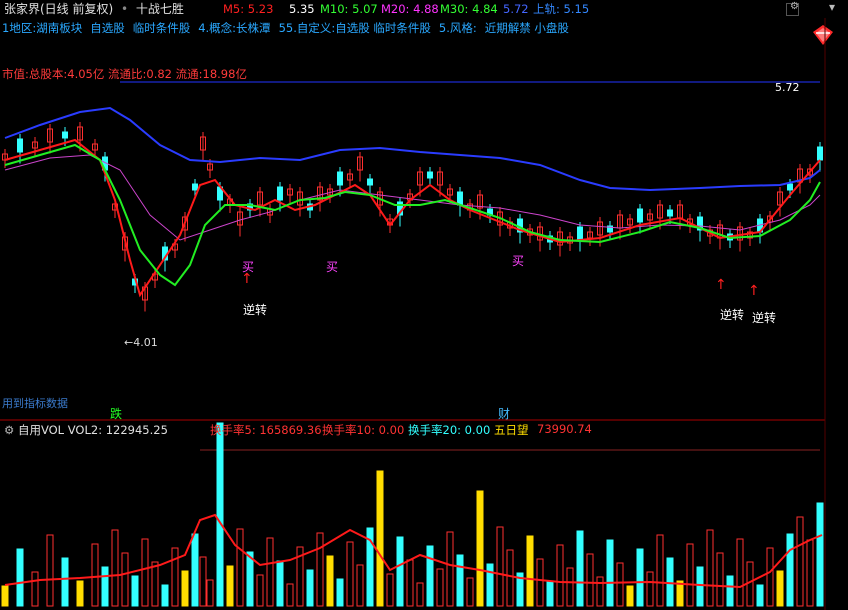 The width and height of the screenshot is (848, 610). Describe the element at coordinates (255, 310) in the screenshot. I see `reverse-label-1: 逆转` at that location.